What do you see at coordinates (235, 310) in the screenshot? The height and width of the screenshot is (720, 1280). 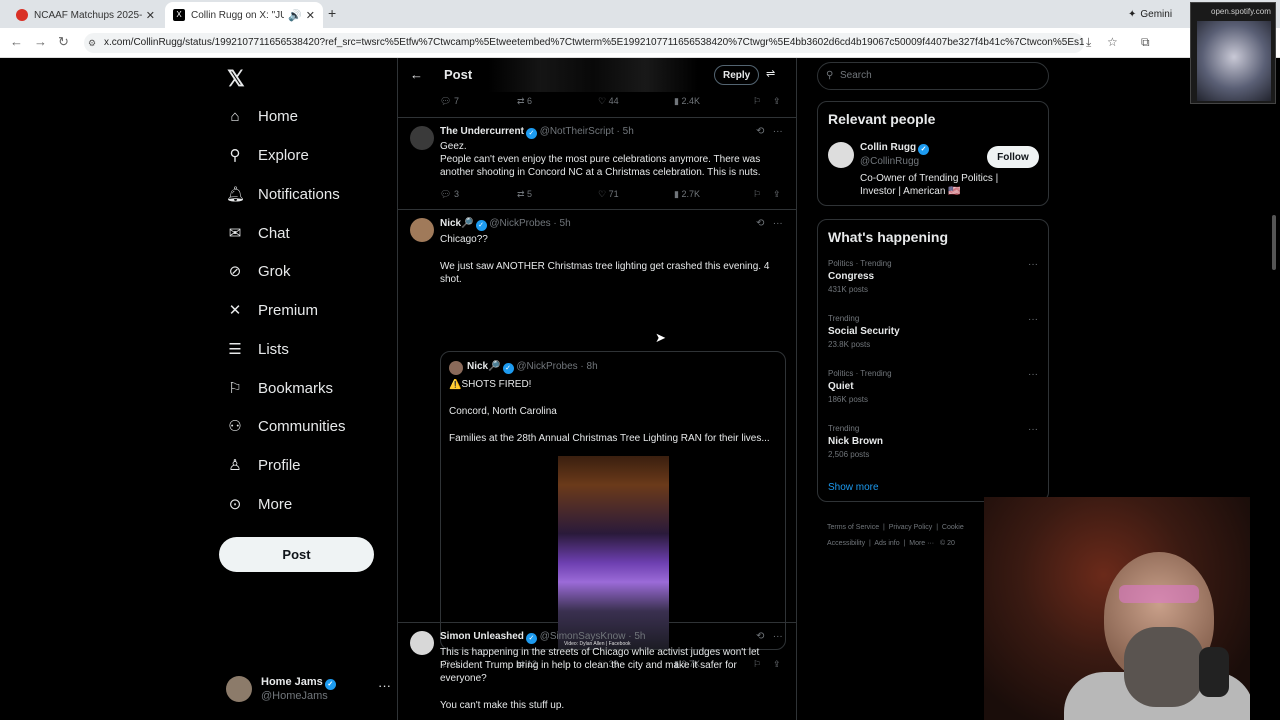 I see `x-icon: ✕` at bounding box center [235, 310].